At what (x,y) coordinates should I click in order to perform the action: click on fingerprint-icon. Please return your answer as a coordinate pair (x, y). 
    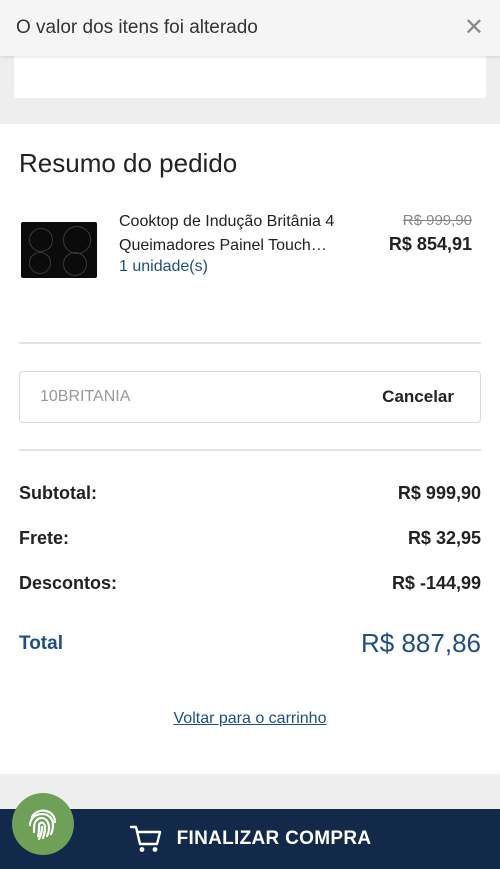
    Looking at the image, I should click on (42, 825).